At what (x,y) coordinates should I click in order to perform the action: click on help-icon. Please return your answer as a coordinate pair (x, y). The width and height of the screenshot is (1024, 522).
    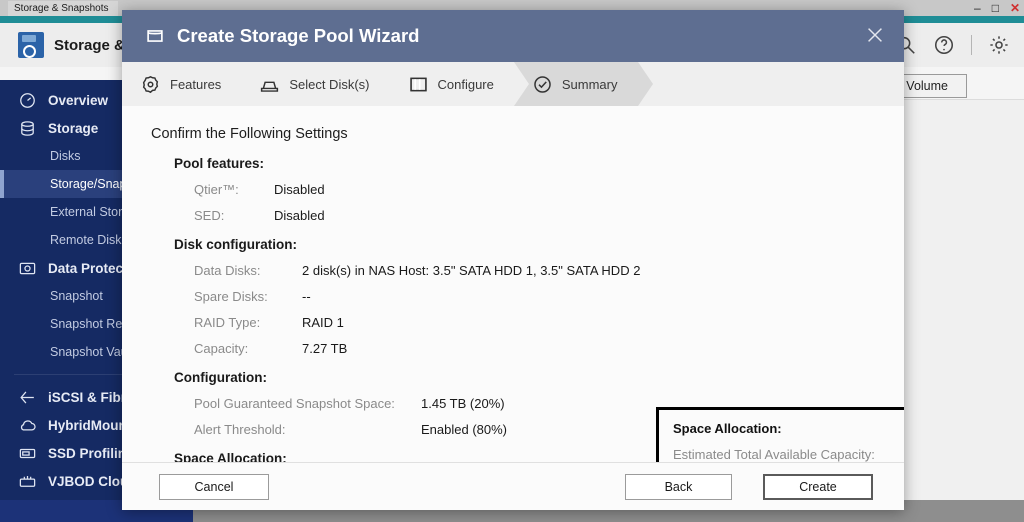
    Looking at the image, I should click on (944, 45).